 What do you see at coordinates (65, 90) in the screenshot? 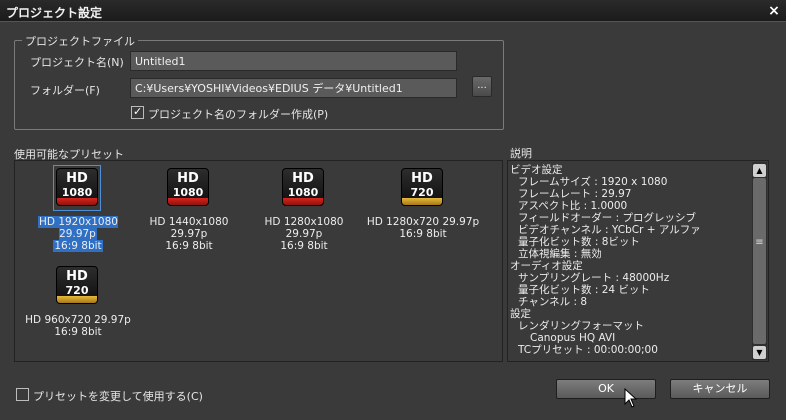
I see `folder-label: フォルダー(F)` at bounding box center [65, 90].